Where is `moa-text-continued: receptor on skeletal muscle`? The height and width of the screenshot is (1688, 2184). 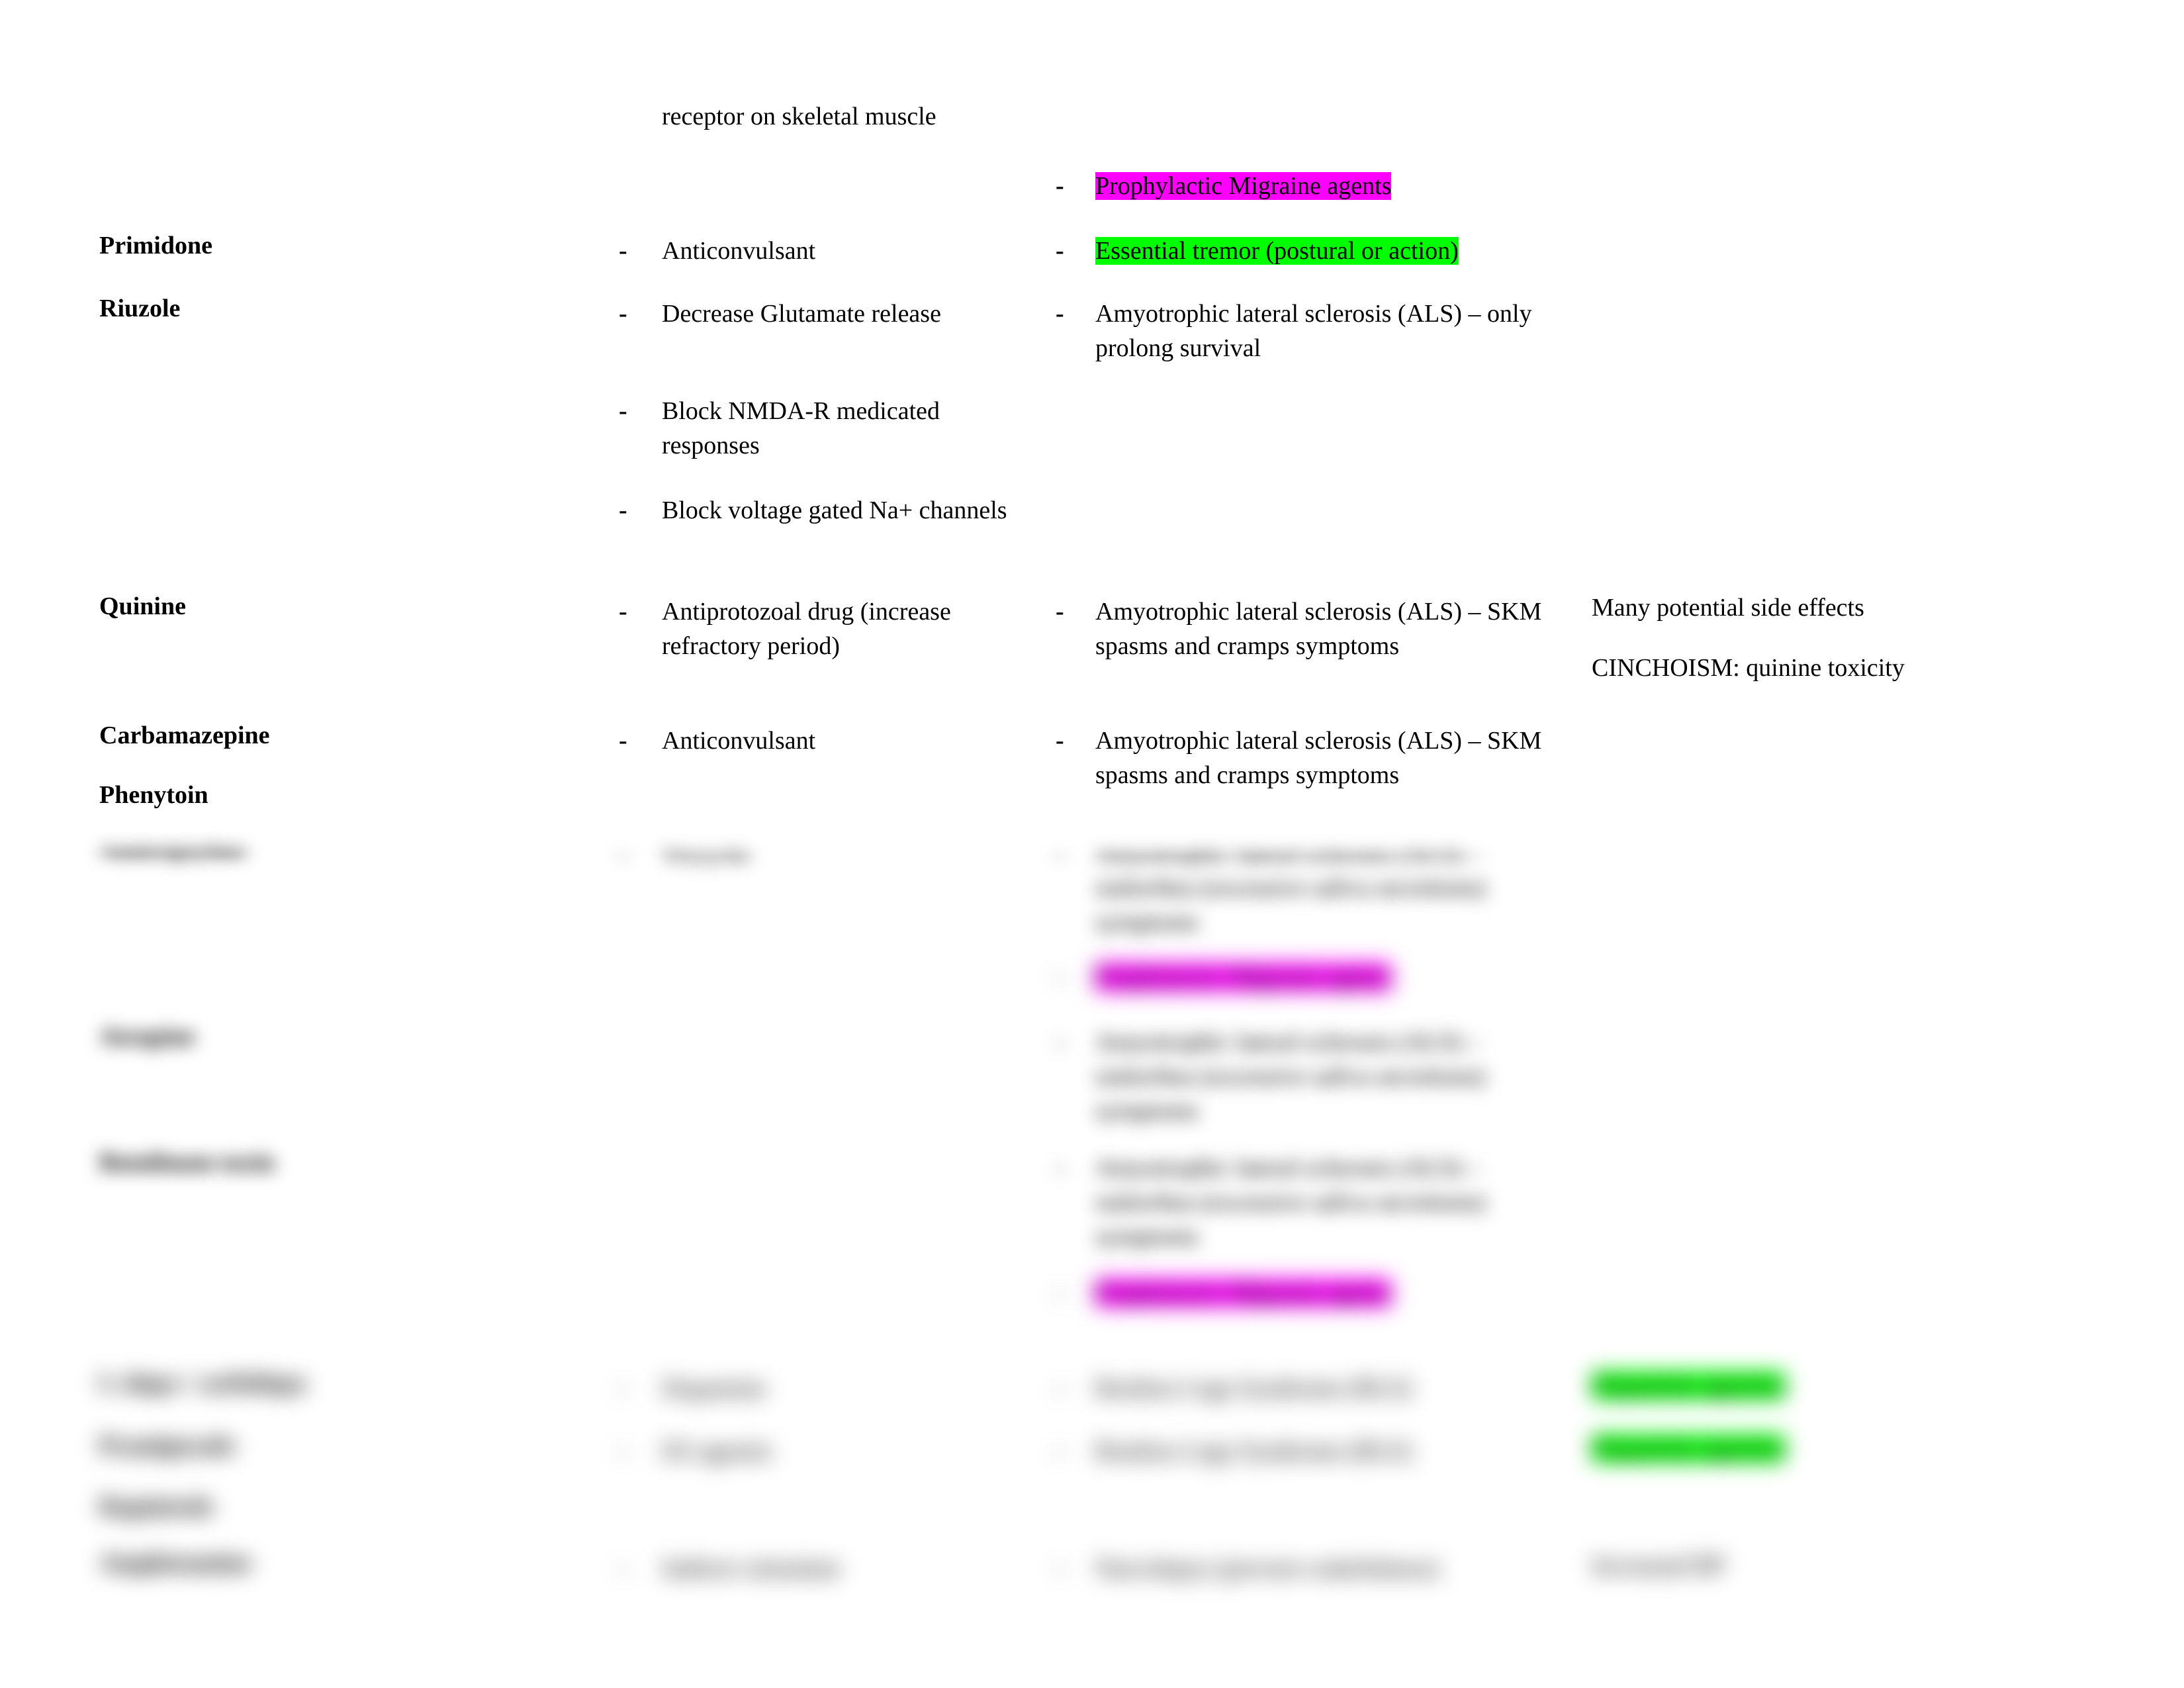 moa-text-continued: receptor on skeletal muscle is located at coordinates (799, 116).